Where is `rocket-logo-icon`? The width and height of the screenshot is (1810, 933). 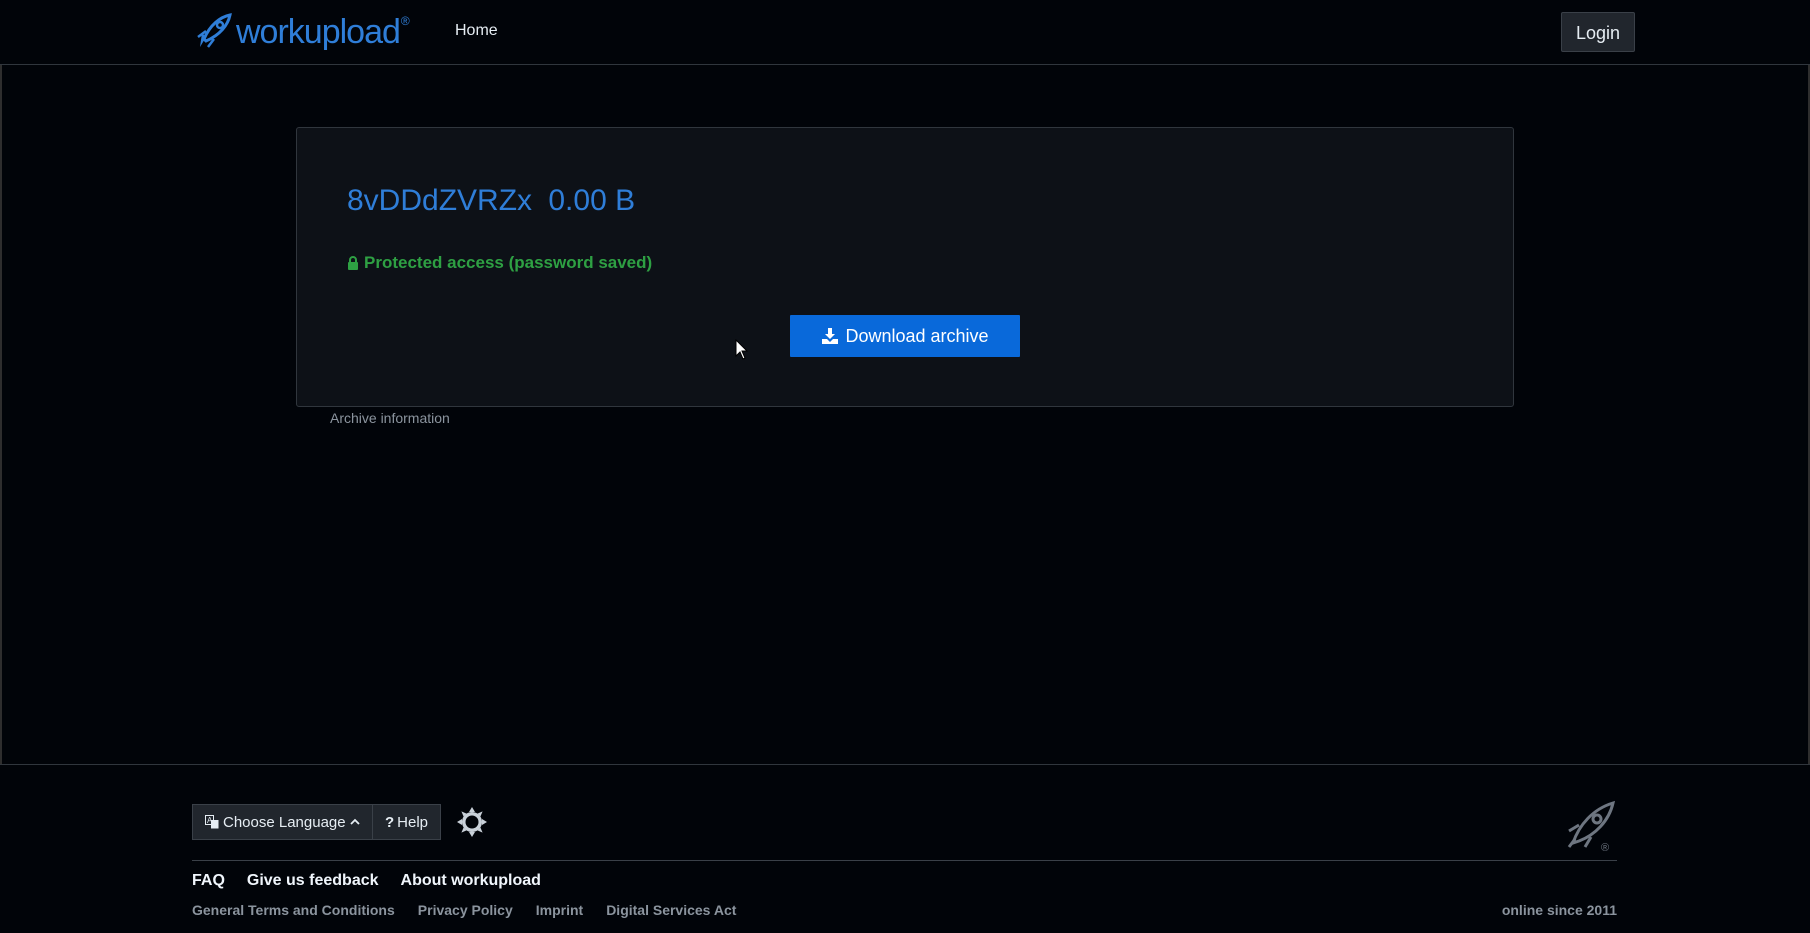 rocket-logo-icon is located at coordinates (214, 30).